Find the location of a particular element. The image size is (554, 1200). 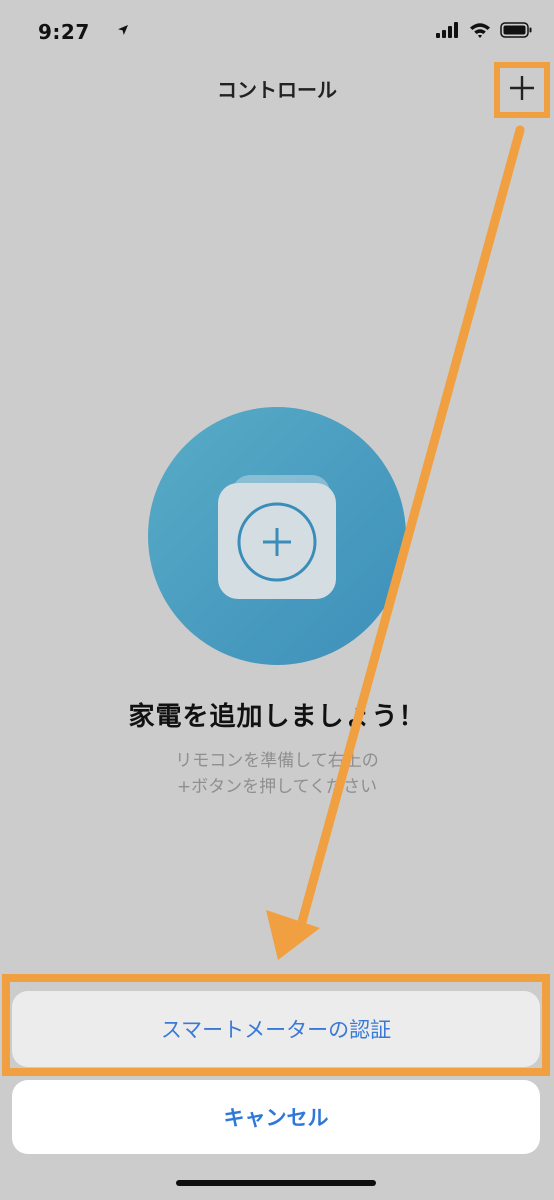

empty-state-title: 家電を追加しましょう！ is located at coordinates (277, 717).